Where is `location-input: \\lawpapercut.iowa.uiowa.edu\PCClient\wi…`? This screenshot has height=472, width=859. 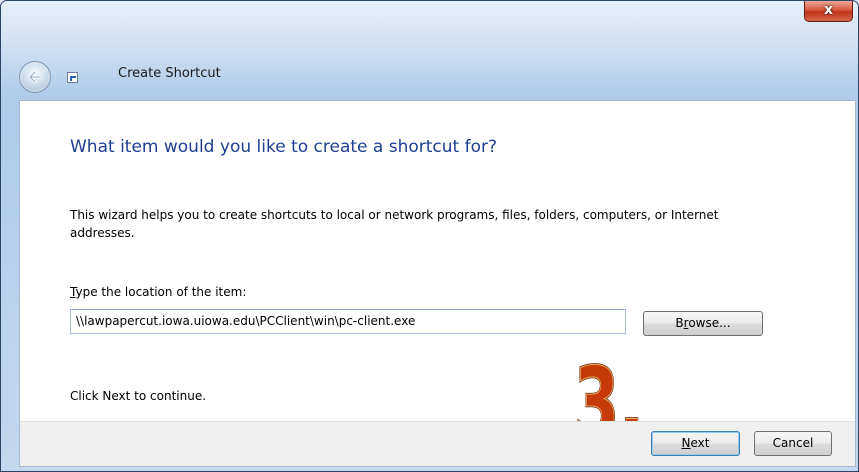
location-input: \\lawpapercut.iowa.uiowa.edu\PCClient\wi… is located at coordinates (348, 321).